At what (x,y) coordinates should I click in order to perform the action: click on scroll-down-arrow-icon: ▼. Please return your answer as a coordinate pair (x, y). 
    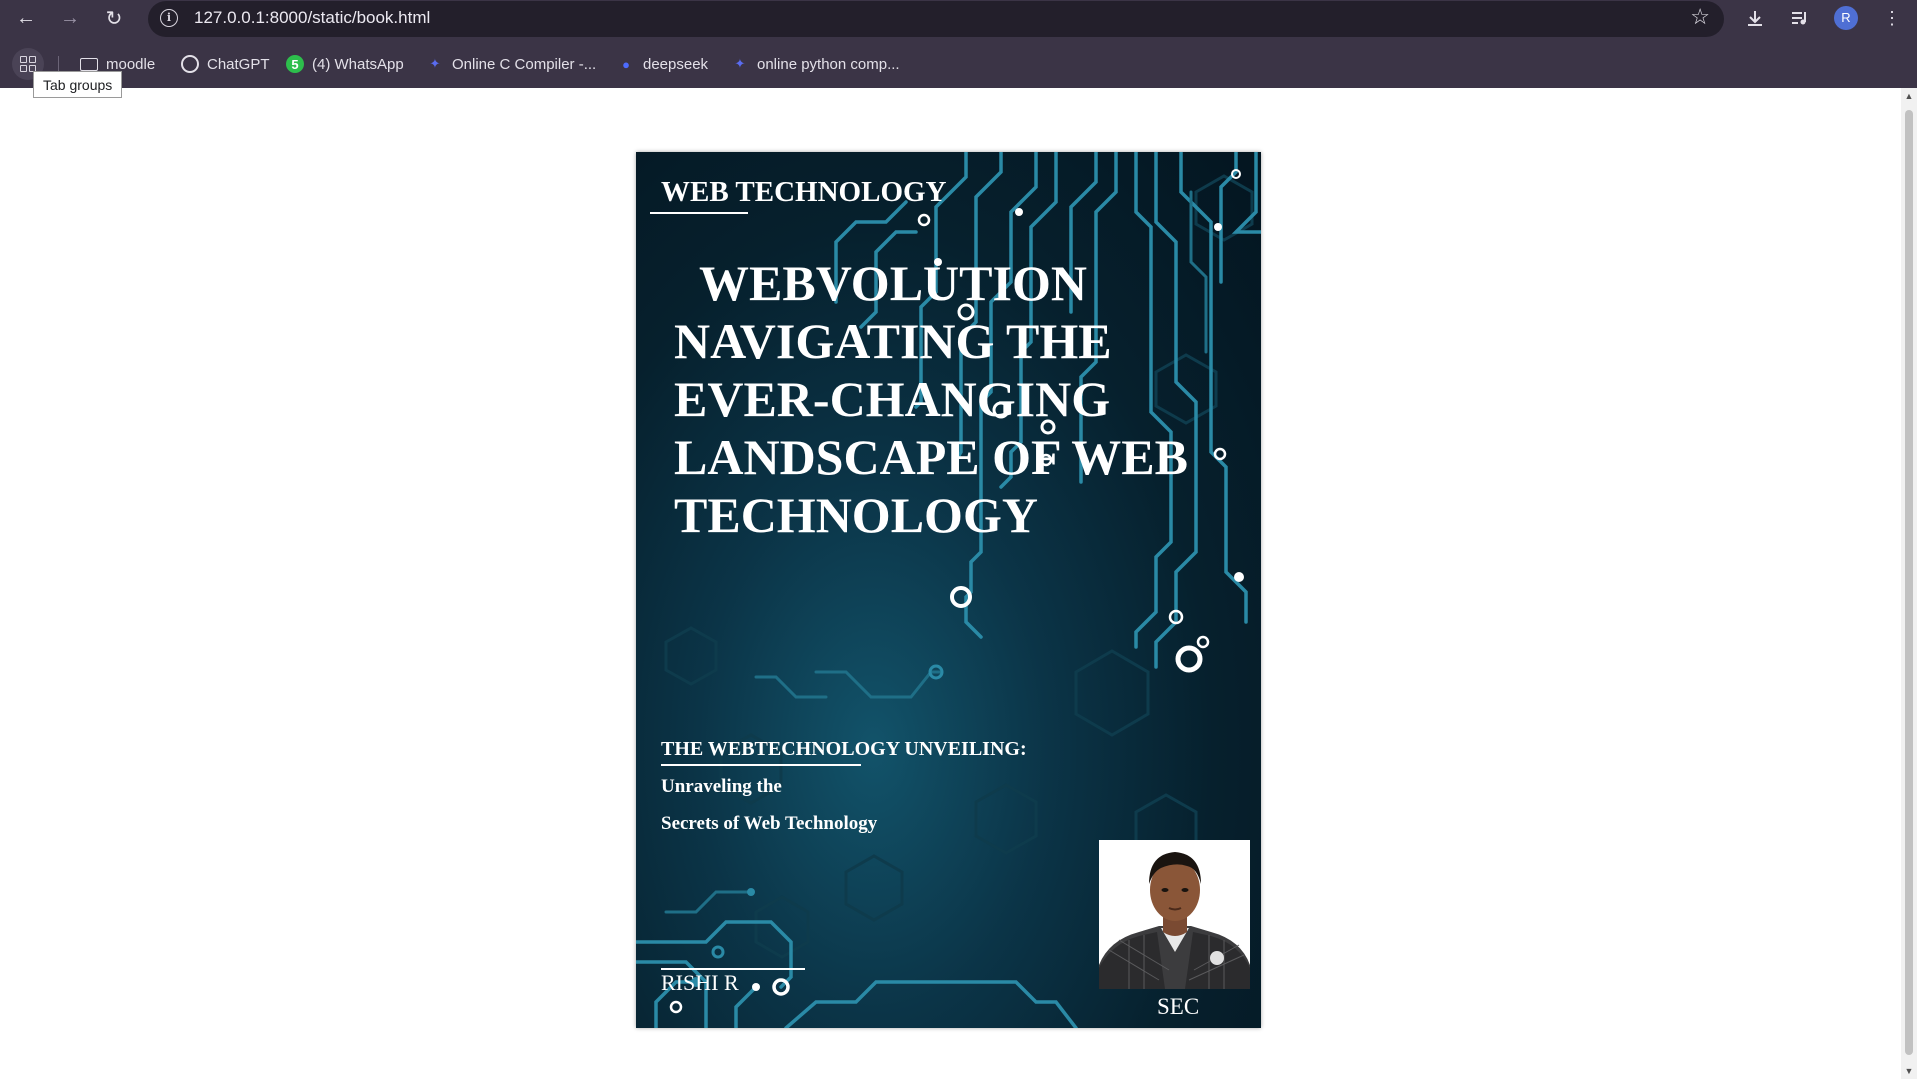
    Looking at the image, I should click on (1909, 1071).